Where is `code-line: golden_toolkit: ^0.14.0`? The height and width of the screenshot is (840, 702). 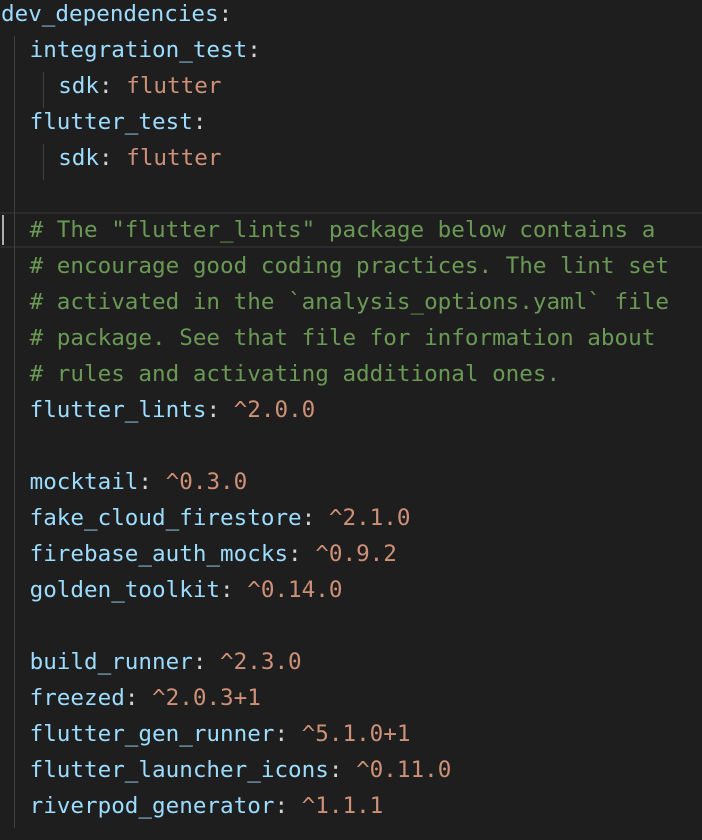
code-line: golden_toolkit: ^0.14.0 is located at coordinates (351, 590).